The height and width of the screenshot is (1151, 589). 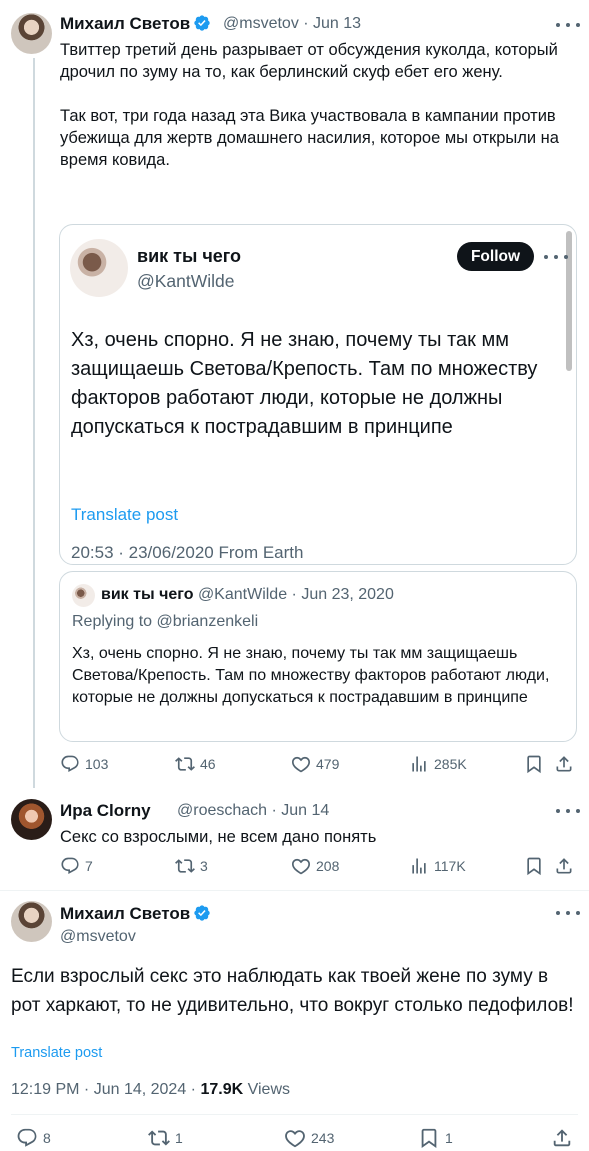 I want to click on like-button: 479, so click(x=315, y=764).